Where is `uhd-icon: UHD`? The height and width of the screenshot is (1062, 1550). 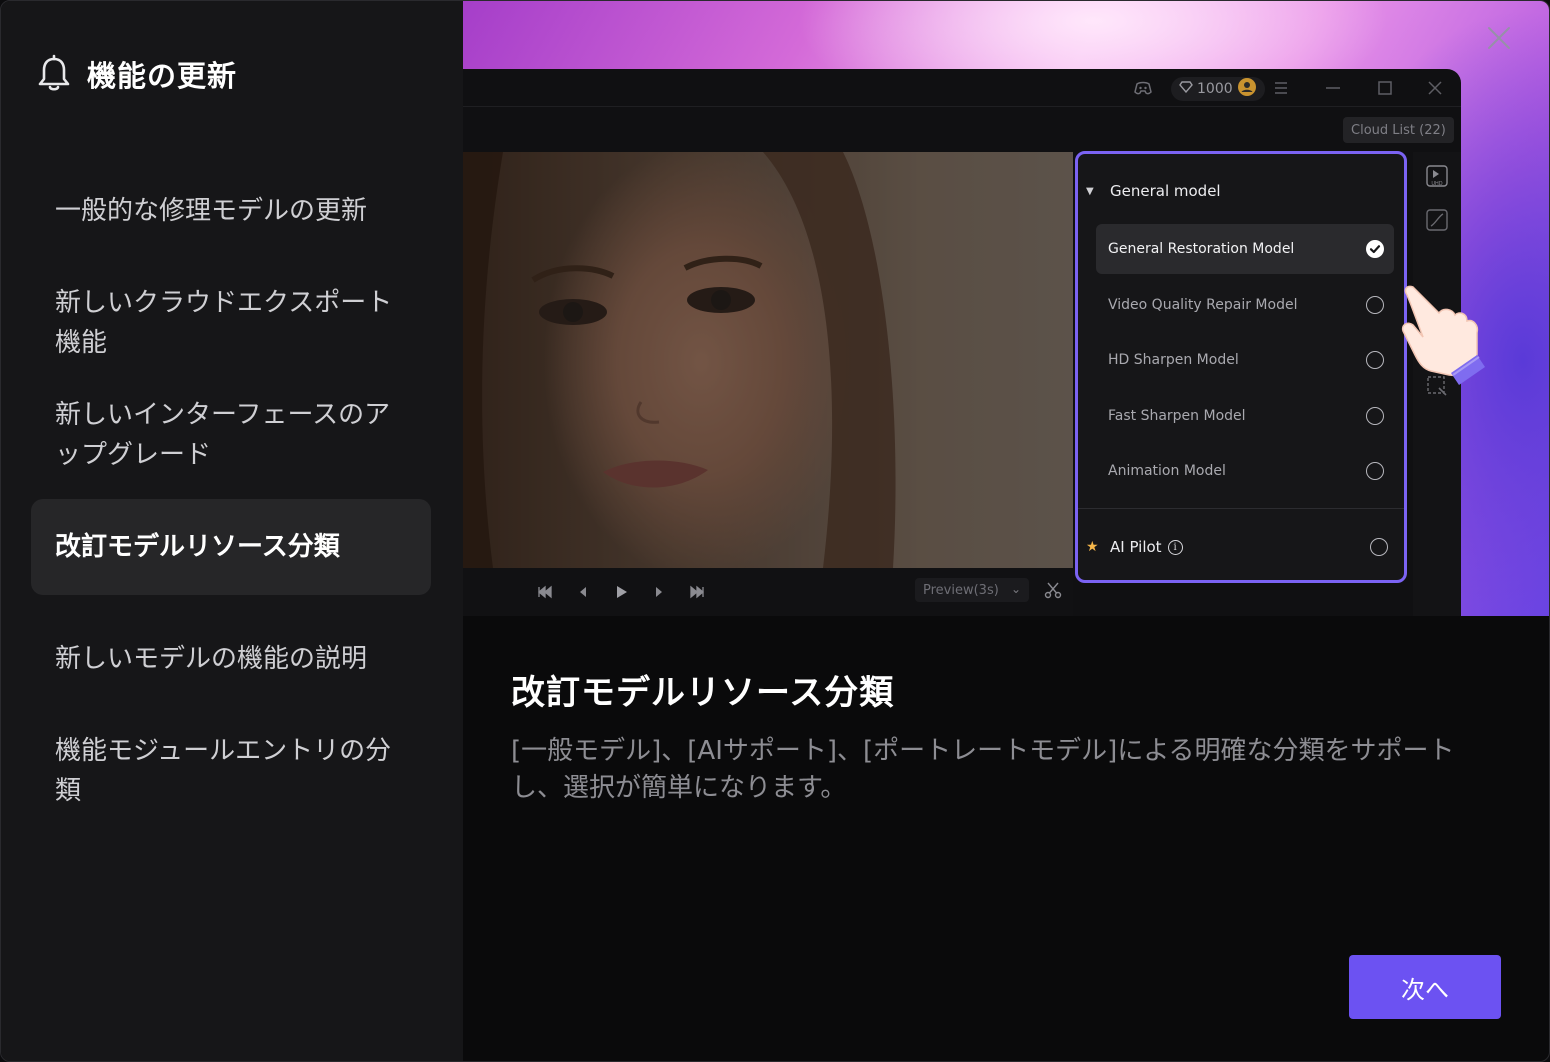 uhd-icon: UHD is located at coordinates (1437, 176).